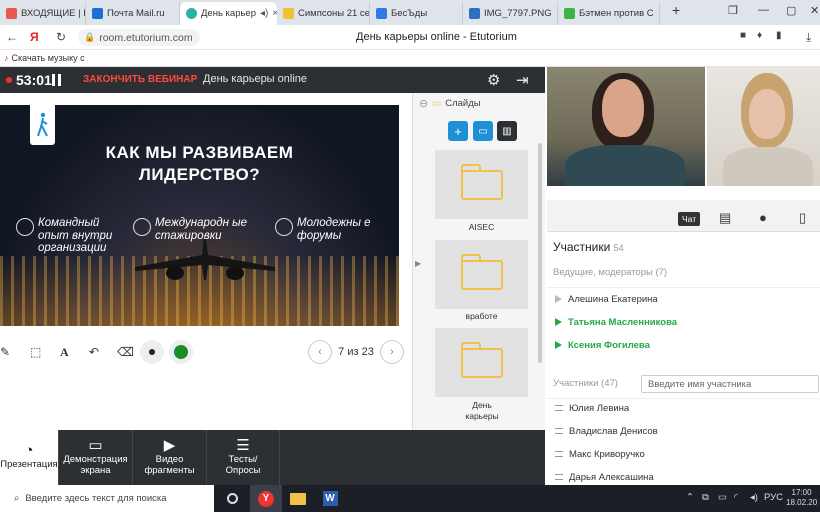  Describe the element at coordinates (418, 263) in the screenshot. I see `collapse-arrow-icon: ▶` at that location.